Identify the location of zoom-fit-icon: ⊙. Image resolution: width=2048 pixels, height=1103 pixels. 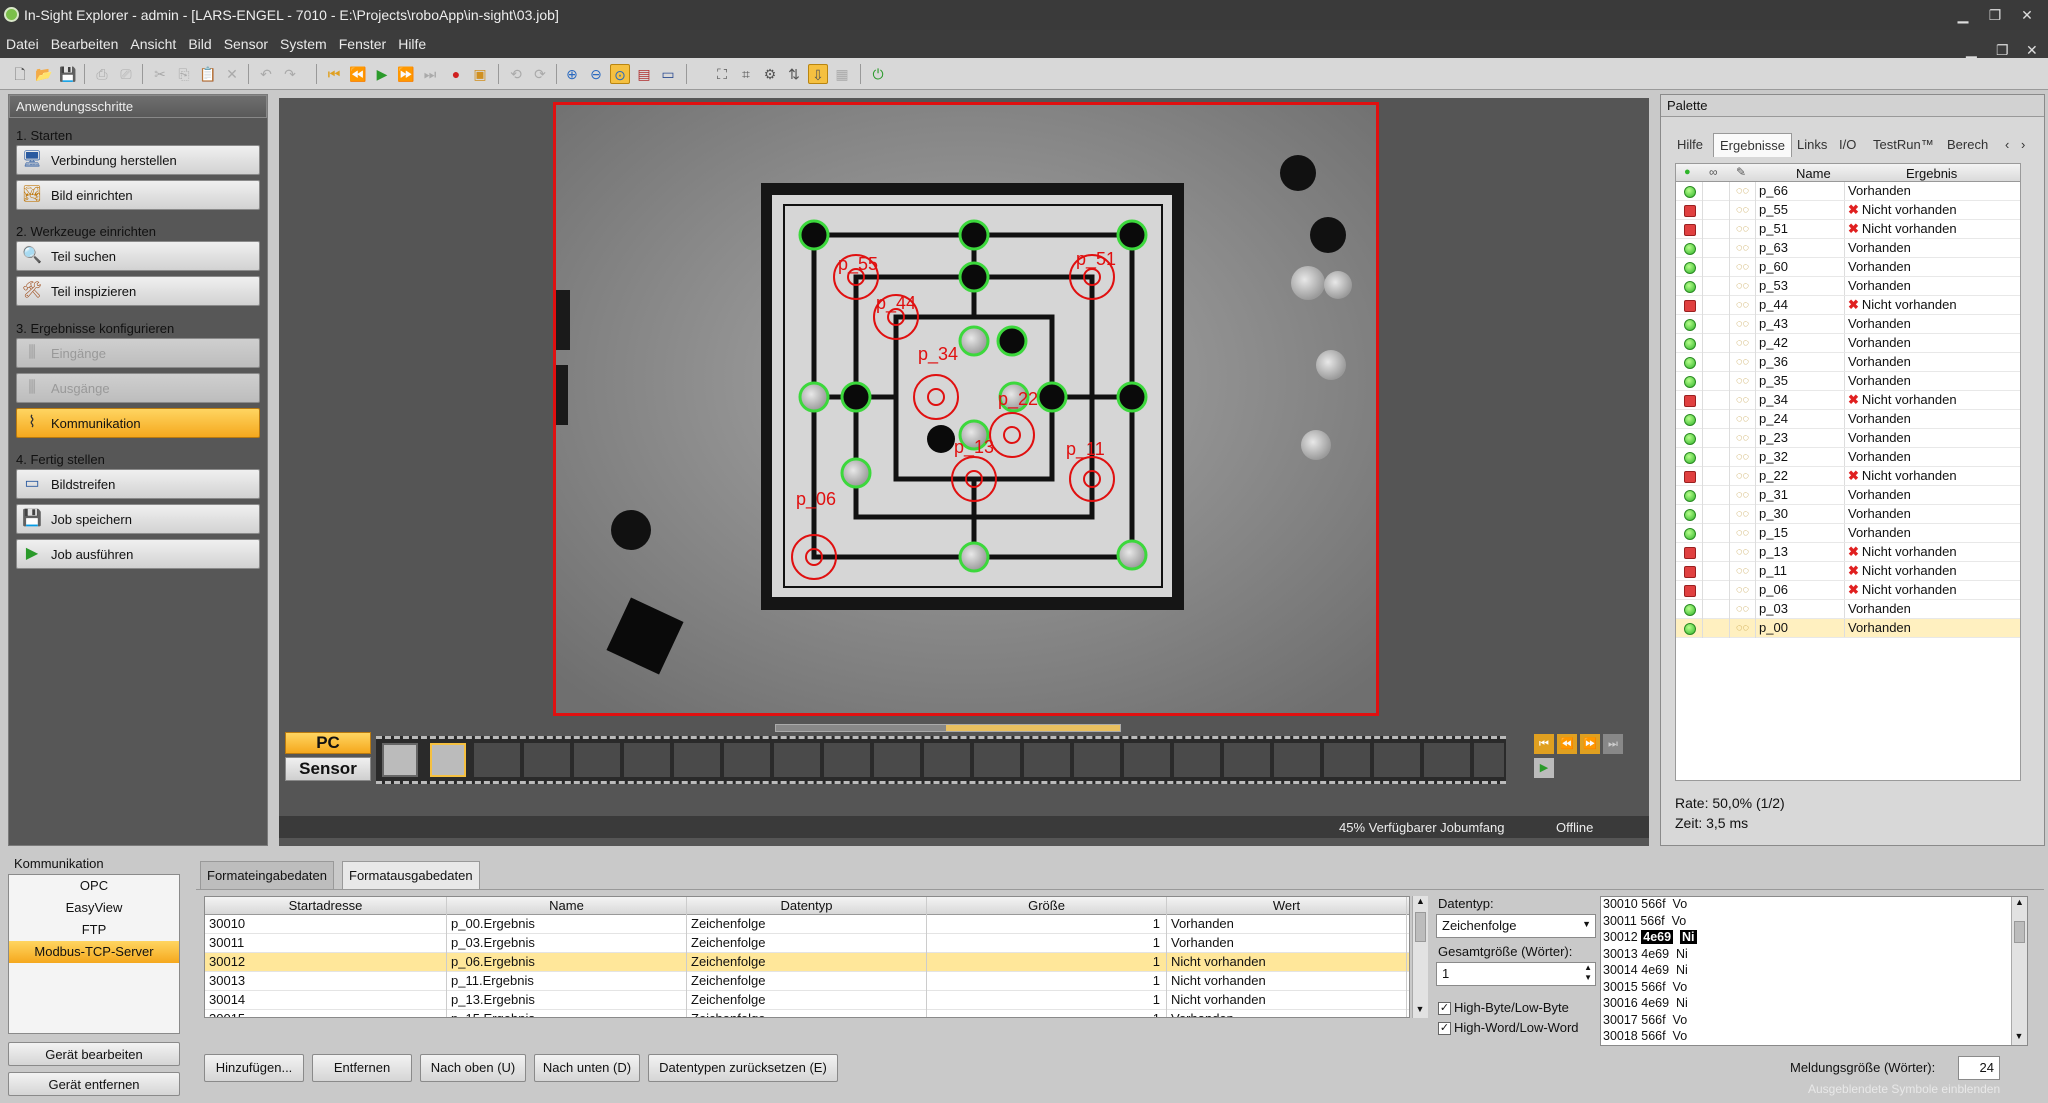
(620, 74).